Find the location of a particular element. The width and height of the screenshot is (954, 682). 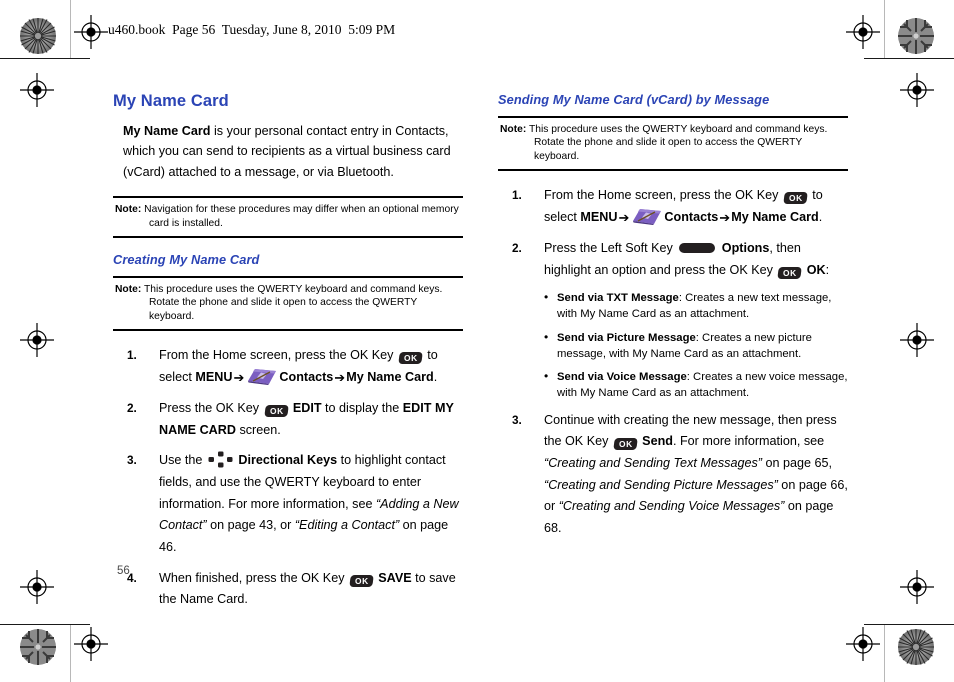

option-label: Send via TXT Message is located at coordinates (618, 298).